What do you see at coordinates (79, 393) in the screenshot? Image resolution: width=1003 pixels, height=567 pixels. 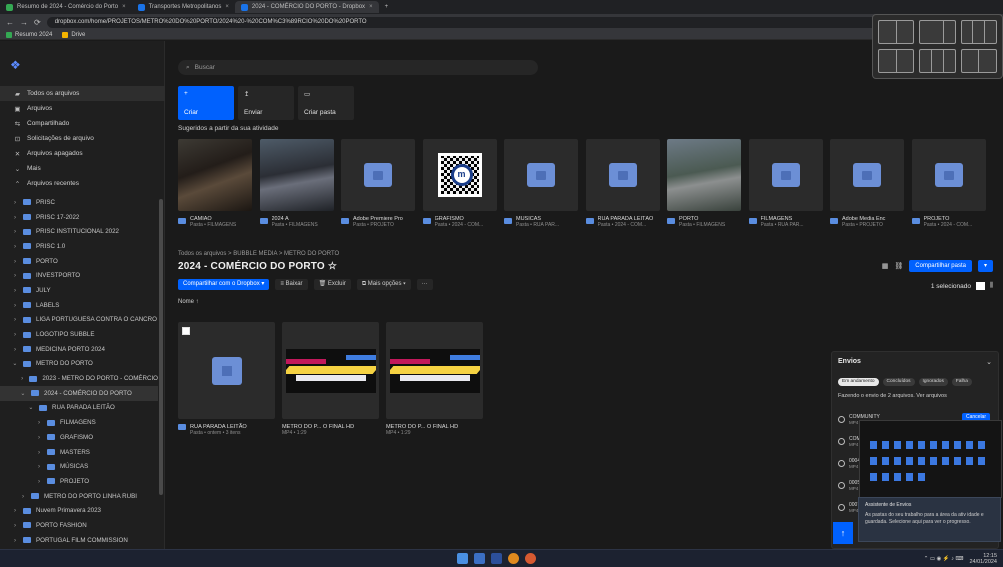 I see `tree-item: ⌄ 2024 - COMÉRCIO DO PORTO` at bounding box center [79, 393].